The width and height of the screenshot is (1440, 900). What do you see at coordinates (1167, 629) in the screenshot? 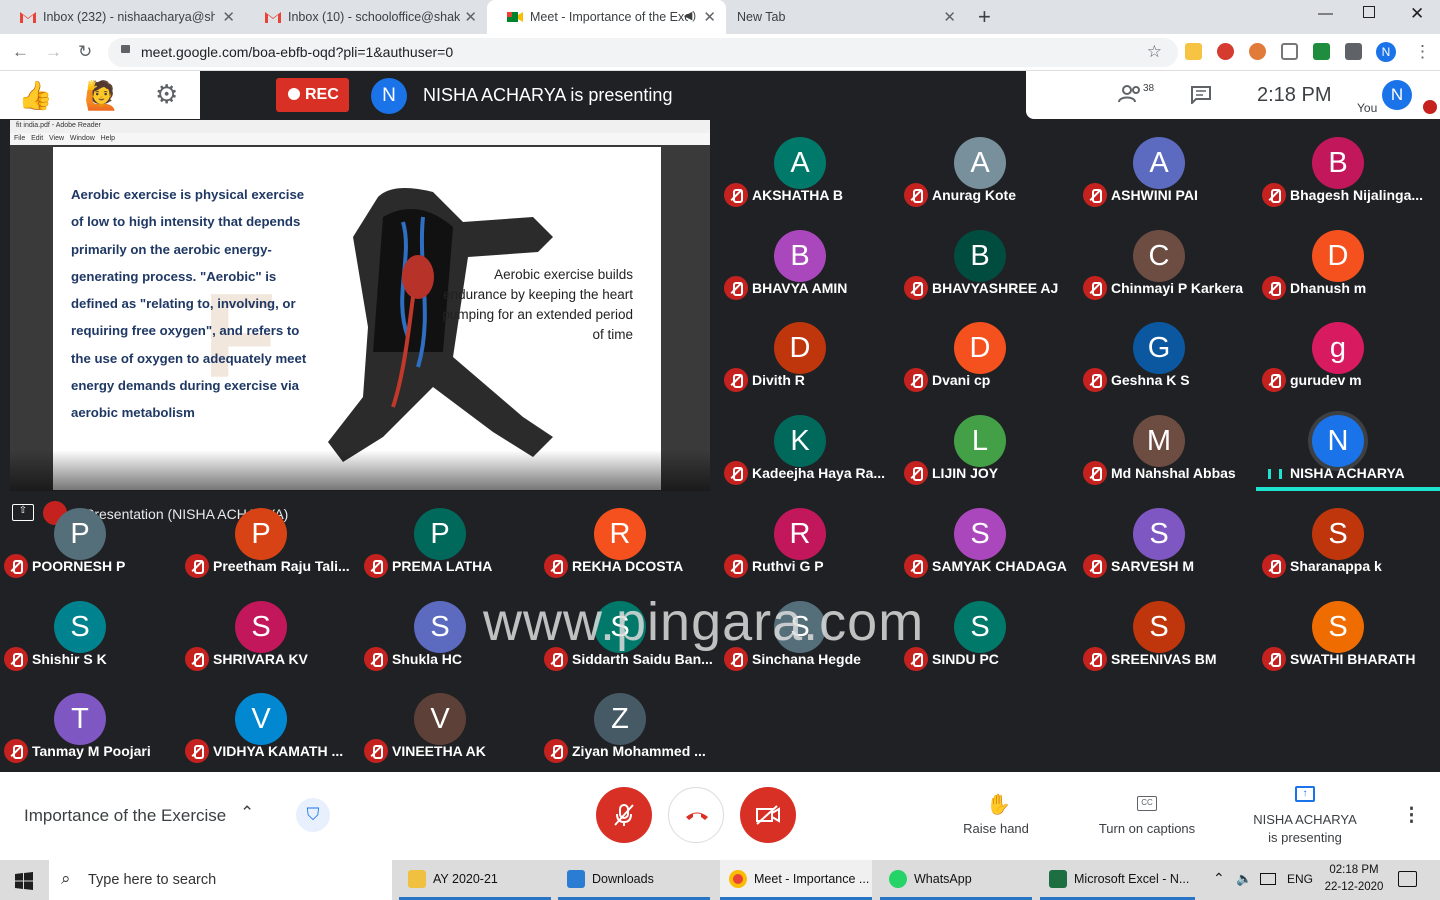
I see `participant-tile: S SREENIVAS BM` at bounding box center [1167, 629].